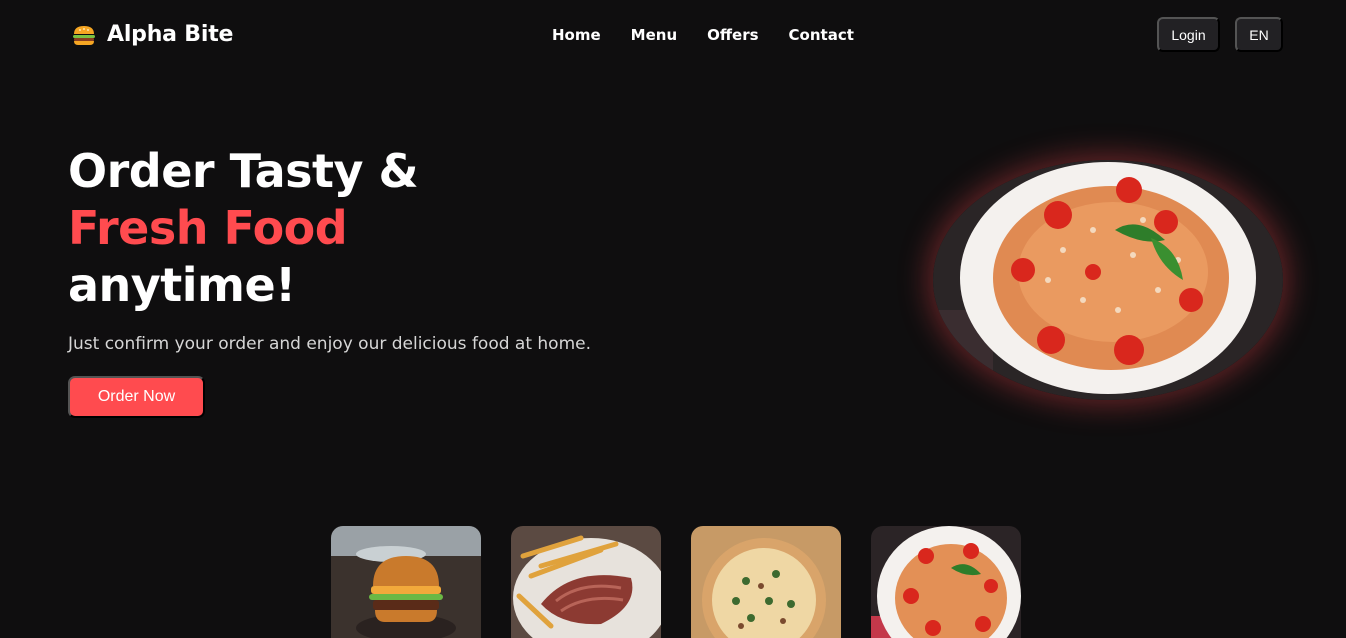 This screenshot has width=1346, height=638. I want to click on hero-title: Order Tasty & Fresh Food anytime!, so click(243, 228).